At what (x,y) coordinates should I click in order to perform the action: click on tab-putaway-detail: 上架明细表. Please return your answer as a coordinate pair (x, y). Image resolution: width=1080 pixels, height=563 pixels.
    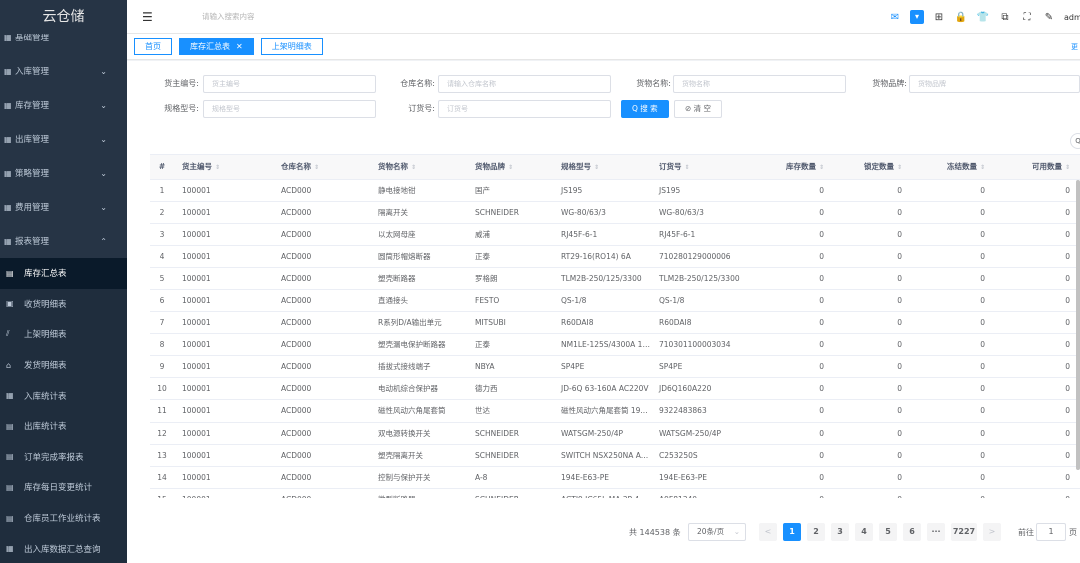
    Looking at the image, I should click on (291, 46).